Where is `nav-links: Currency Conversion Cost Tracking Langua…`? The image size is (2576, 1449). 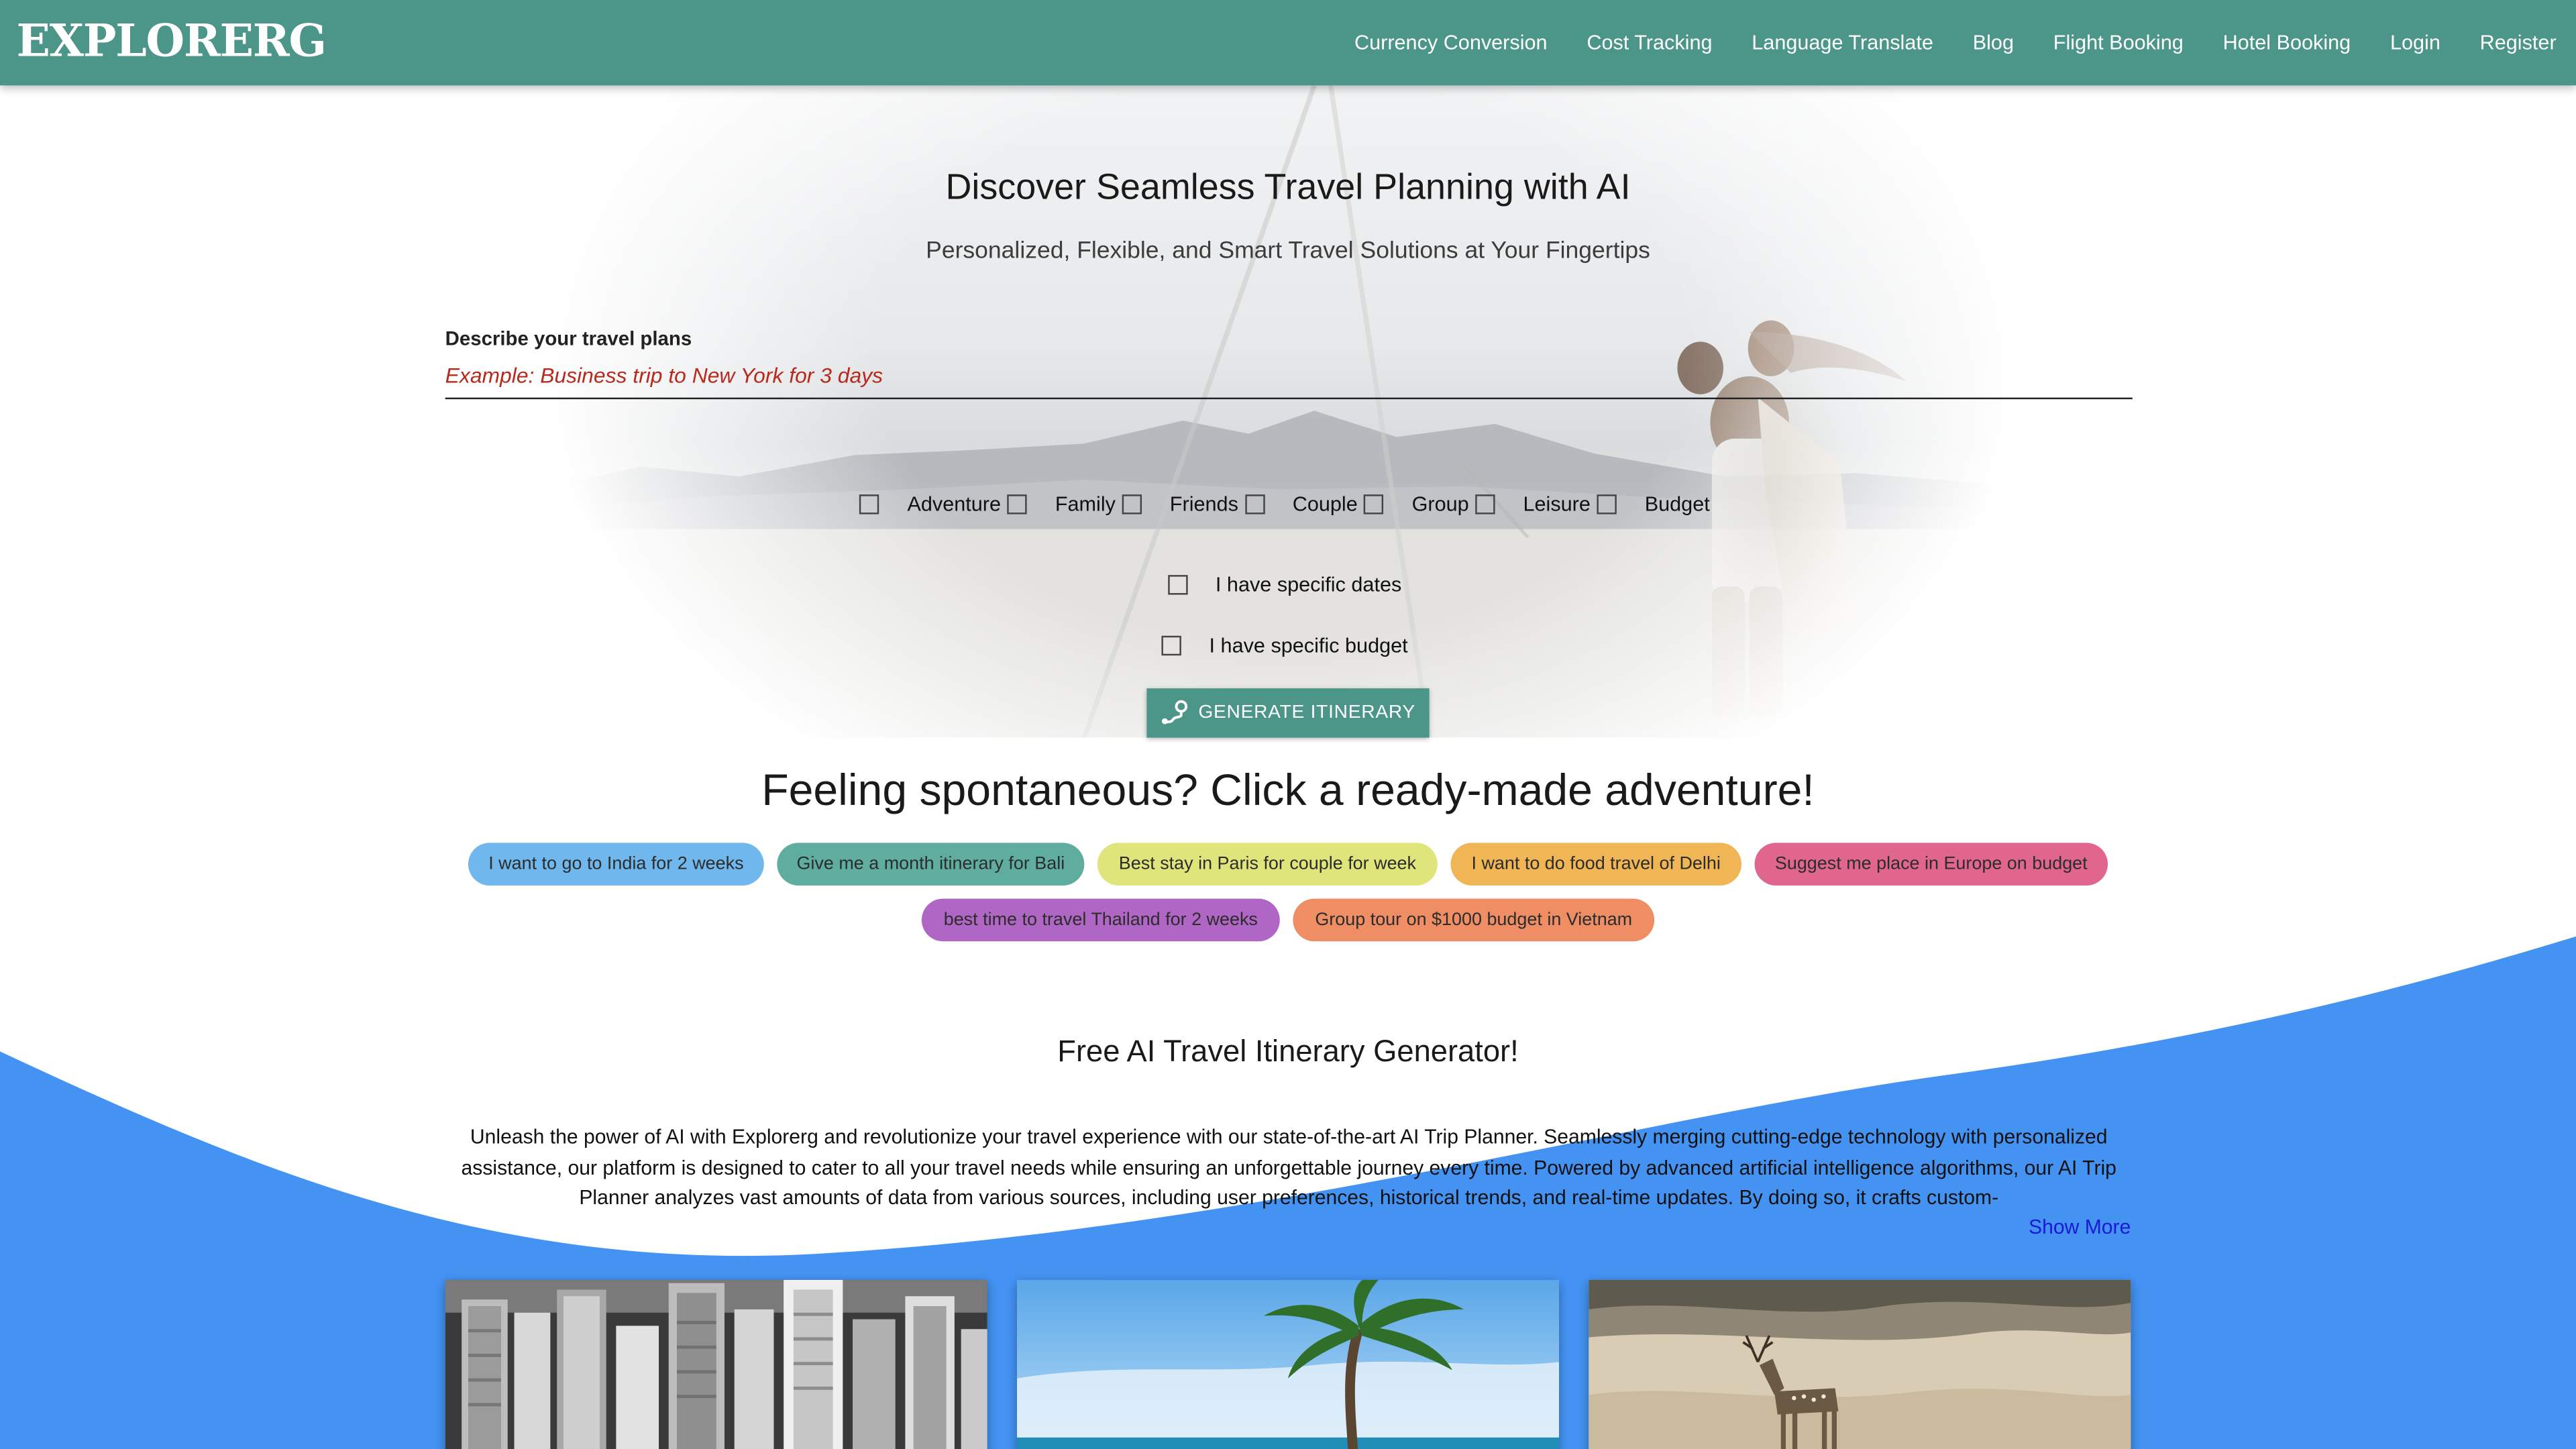 nav-links: Currency Conversion Cost Tracking Langua… is located at coordinates (1955, 42).